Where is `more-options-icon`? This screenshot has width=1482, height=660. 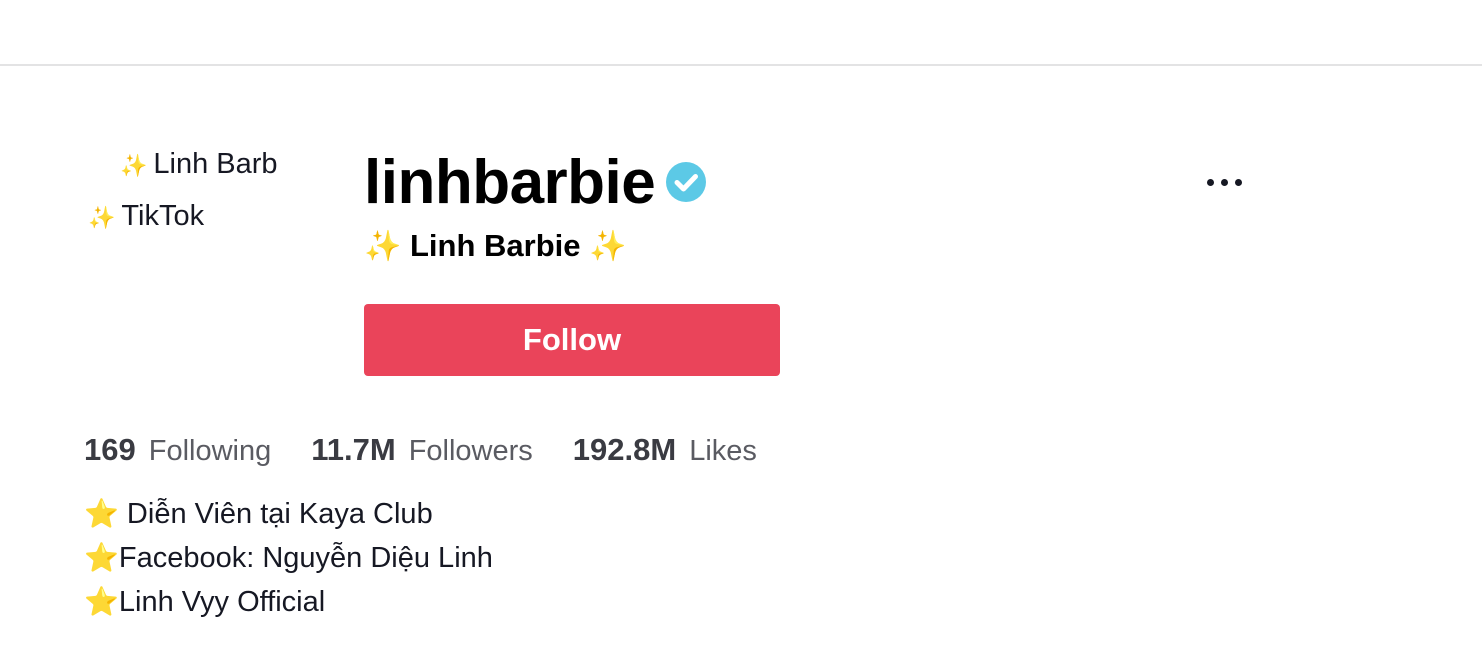 more-options-icon is located at coordinates (1224, 182).